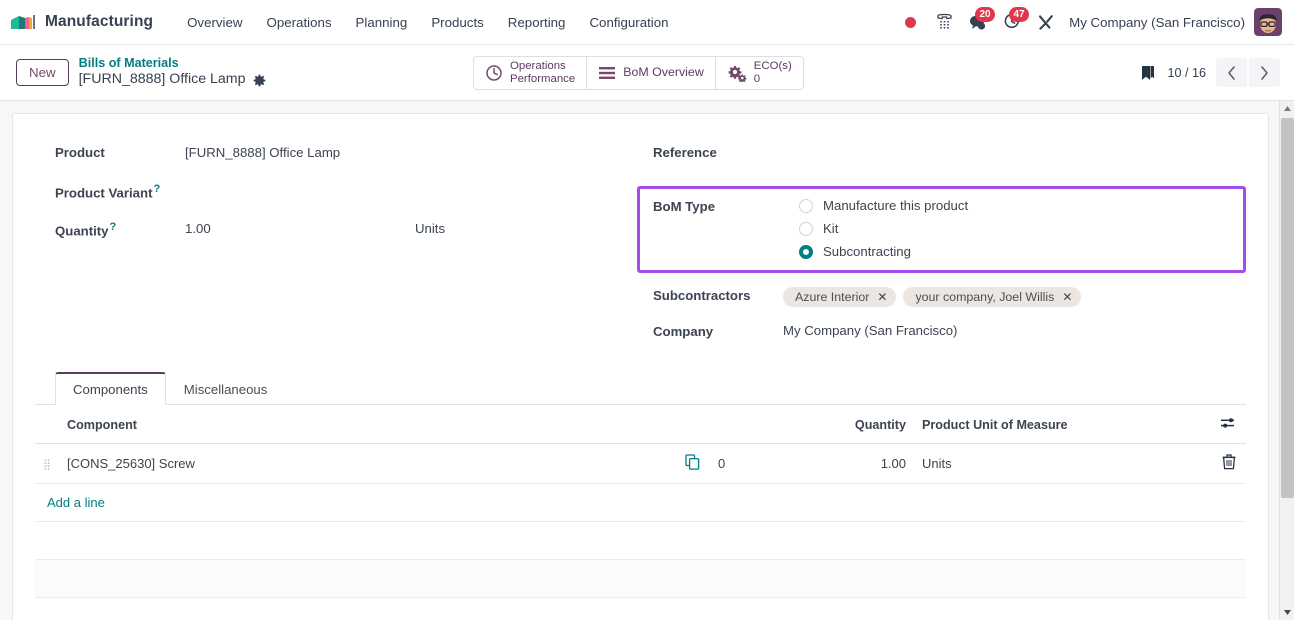 The height and width of the screenshot is (620, 1294). What do you see at coordinates (259, 80) in the screenshot?
I see `gear-icon` at bounding box center [259, 80].